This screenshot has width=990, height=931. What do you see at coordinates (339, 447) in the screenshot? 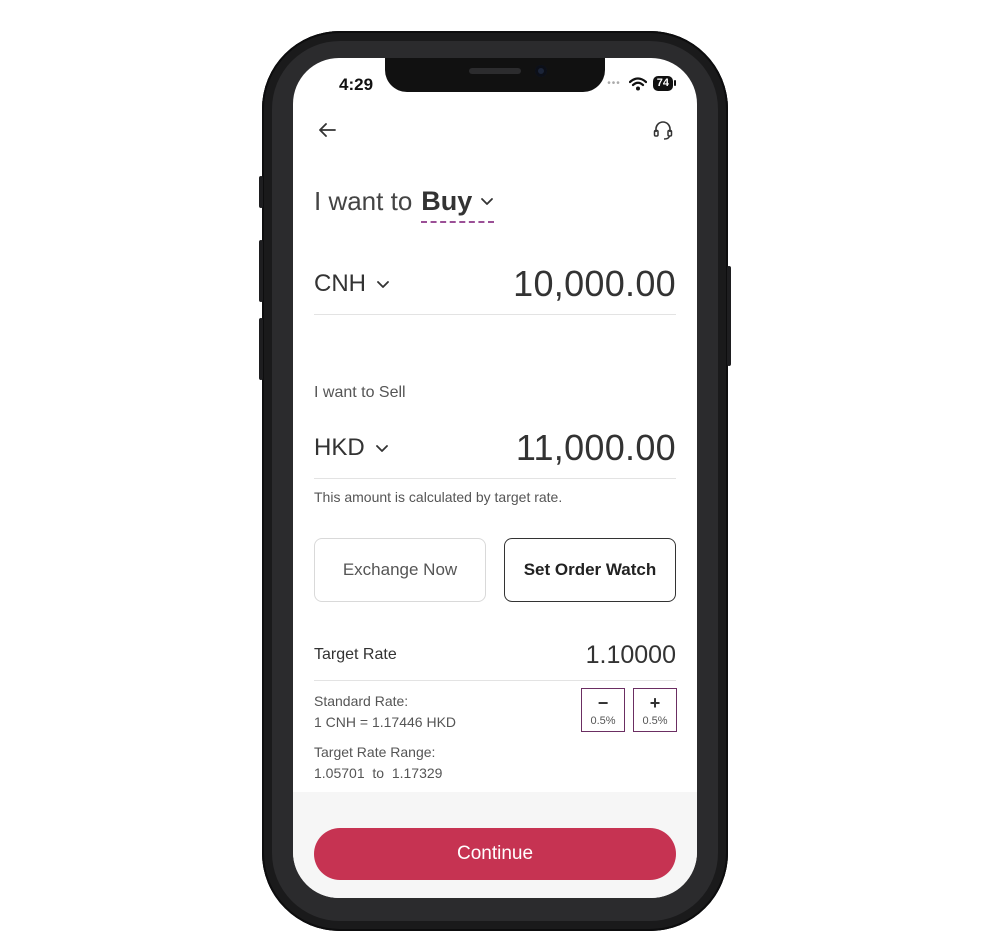
I see `sell-currency-code: HKD` at bounding box center [339, 447].